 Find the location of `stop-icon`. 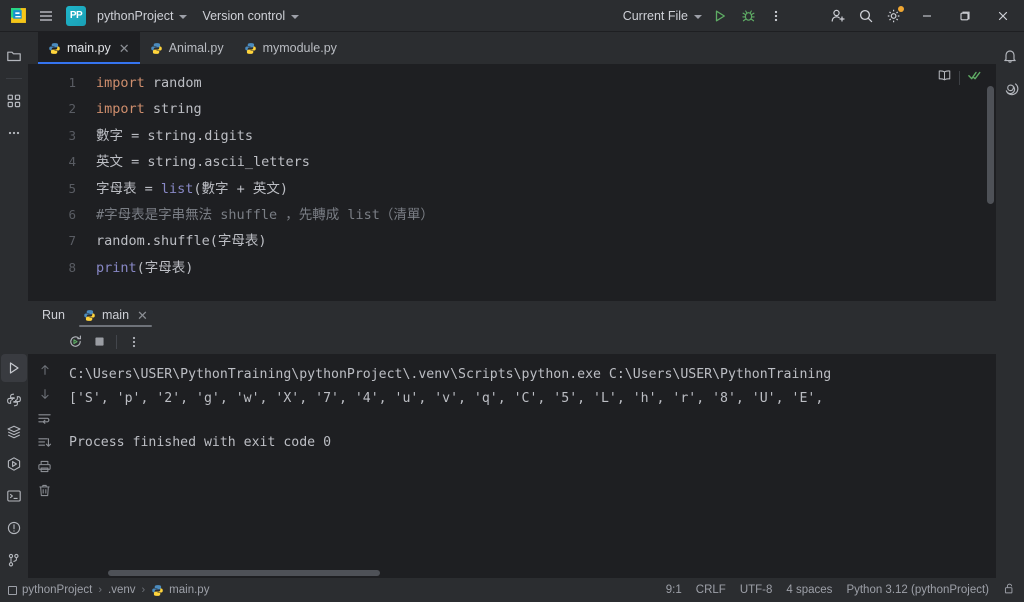

stop-icon is located at coordinates (99, 342).